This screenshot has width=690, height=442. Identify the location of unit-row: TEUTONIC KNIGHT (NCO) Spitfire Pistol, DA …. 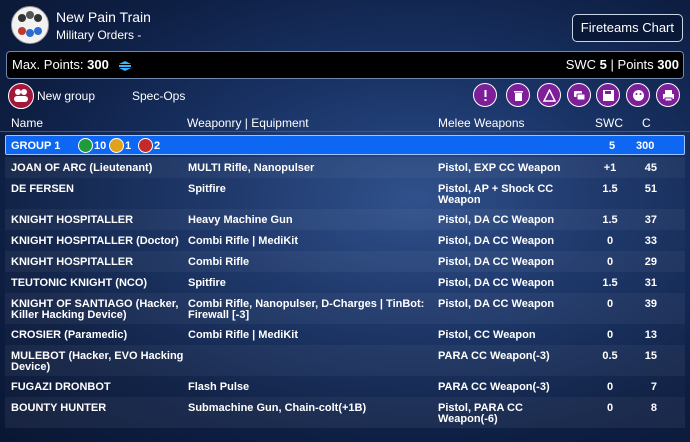
(345, 282).